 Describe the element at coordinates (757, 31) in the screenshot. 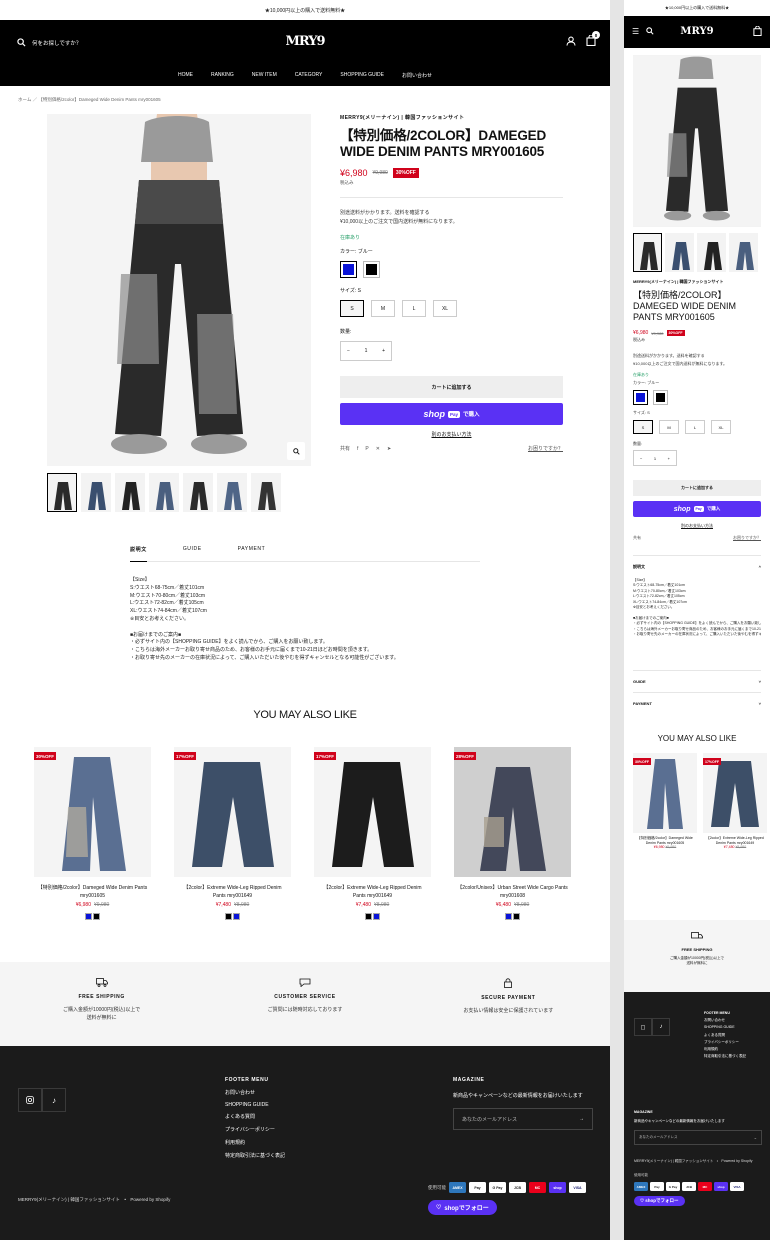

I see `cart-icon` at that location.